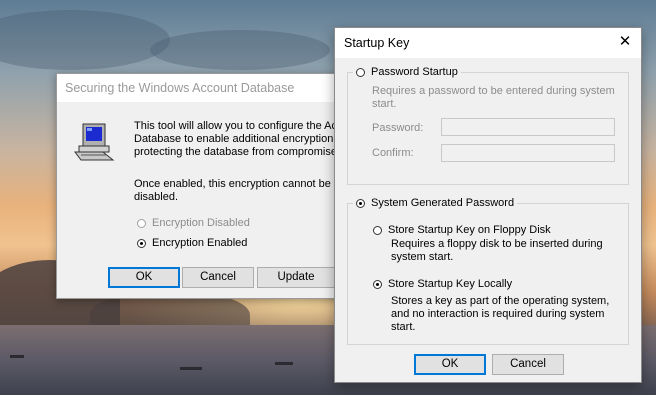 The height and width of the screenshot is (395, 656). I want to click on system-generated-option: System Generated Password, so click(435, 203).